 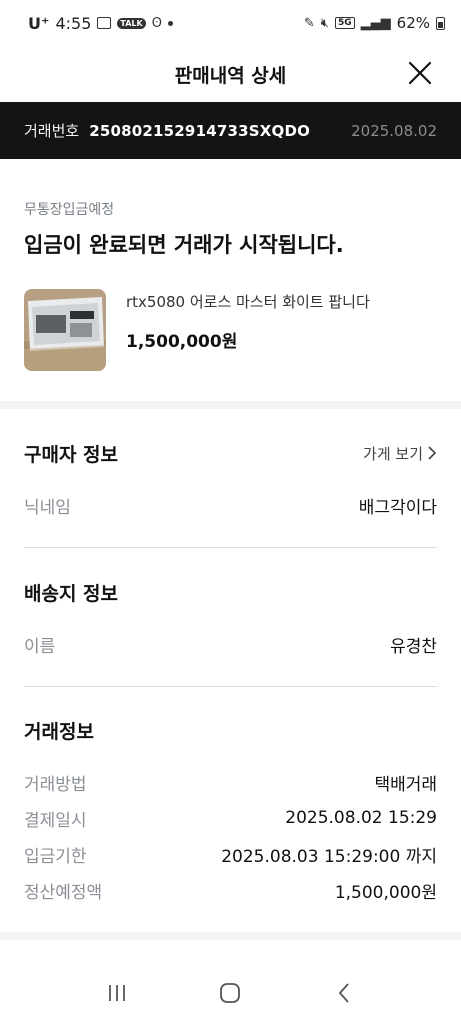 I want to click on product-image, so click(x=65, y=330).